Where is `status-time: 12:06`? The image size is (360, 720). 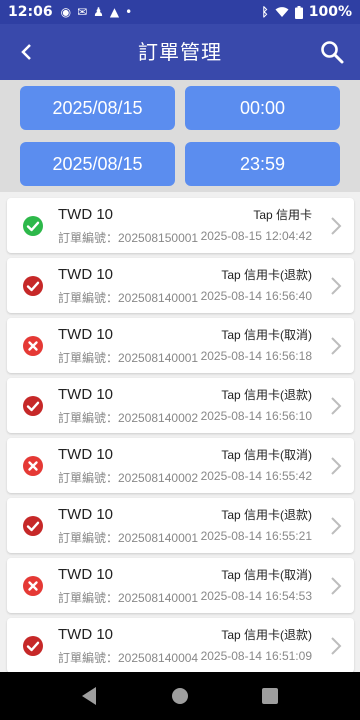 status-time: 12:06 is located at coordinates (30, 12).